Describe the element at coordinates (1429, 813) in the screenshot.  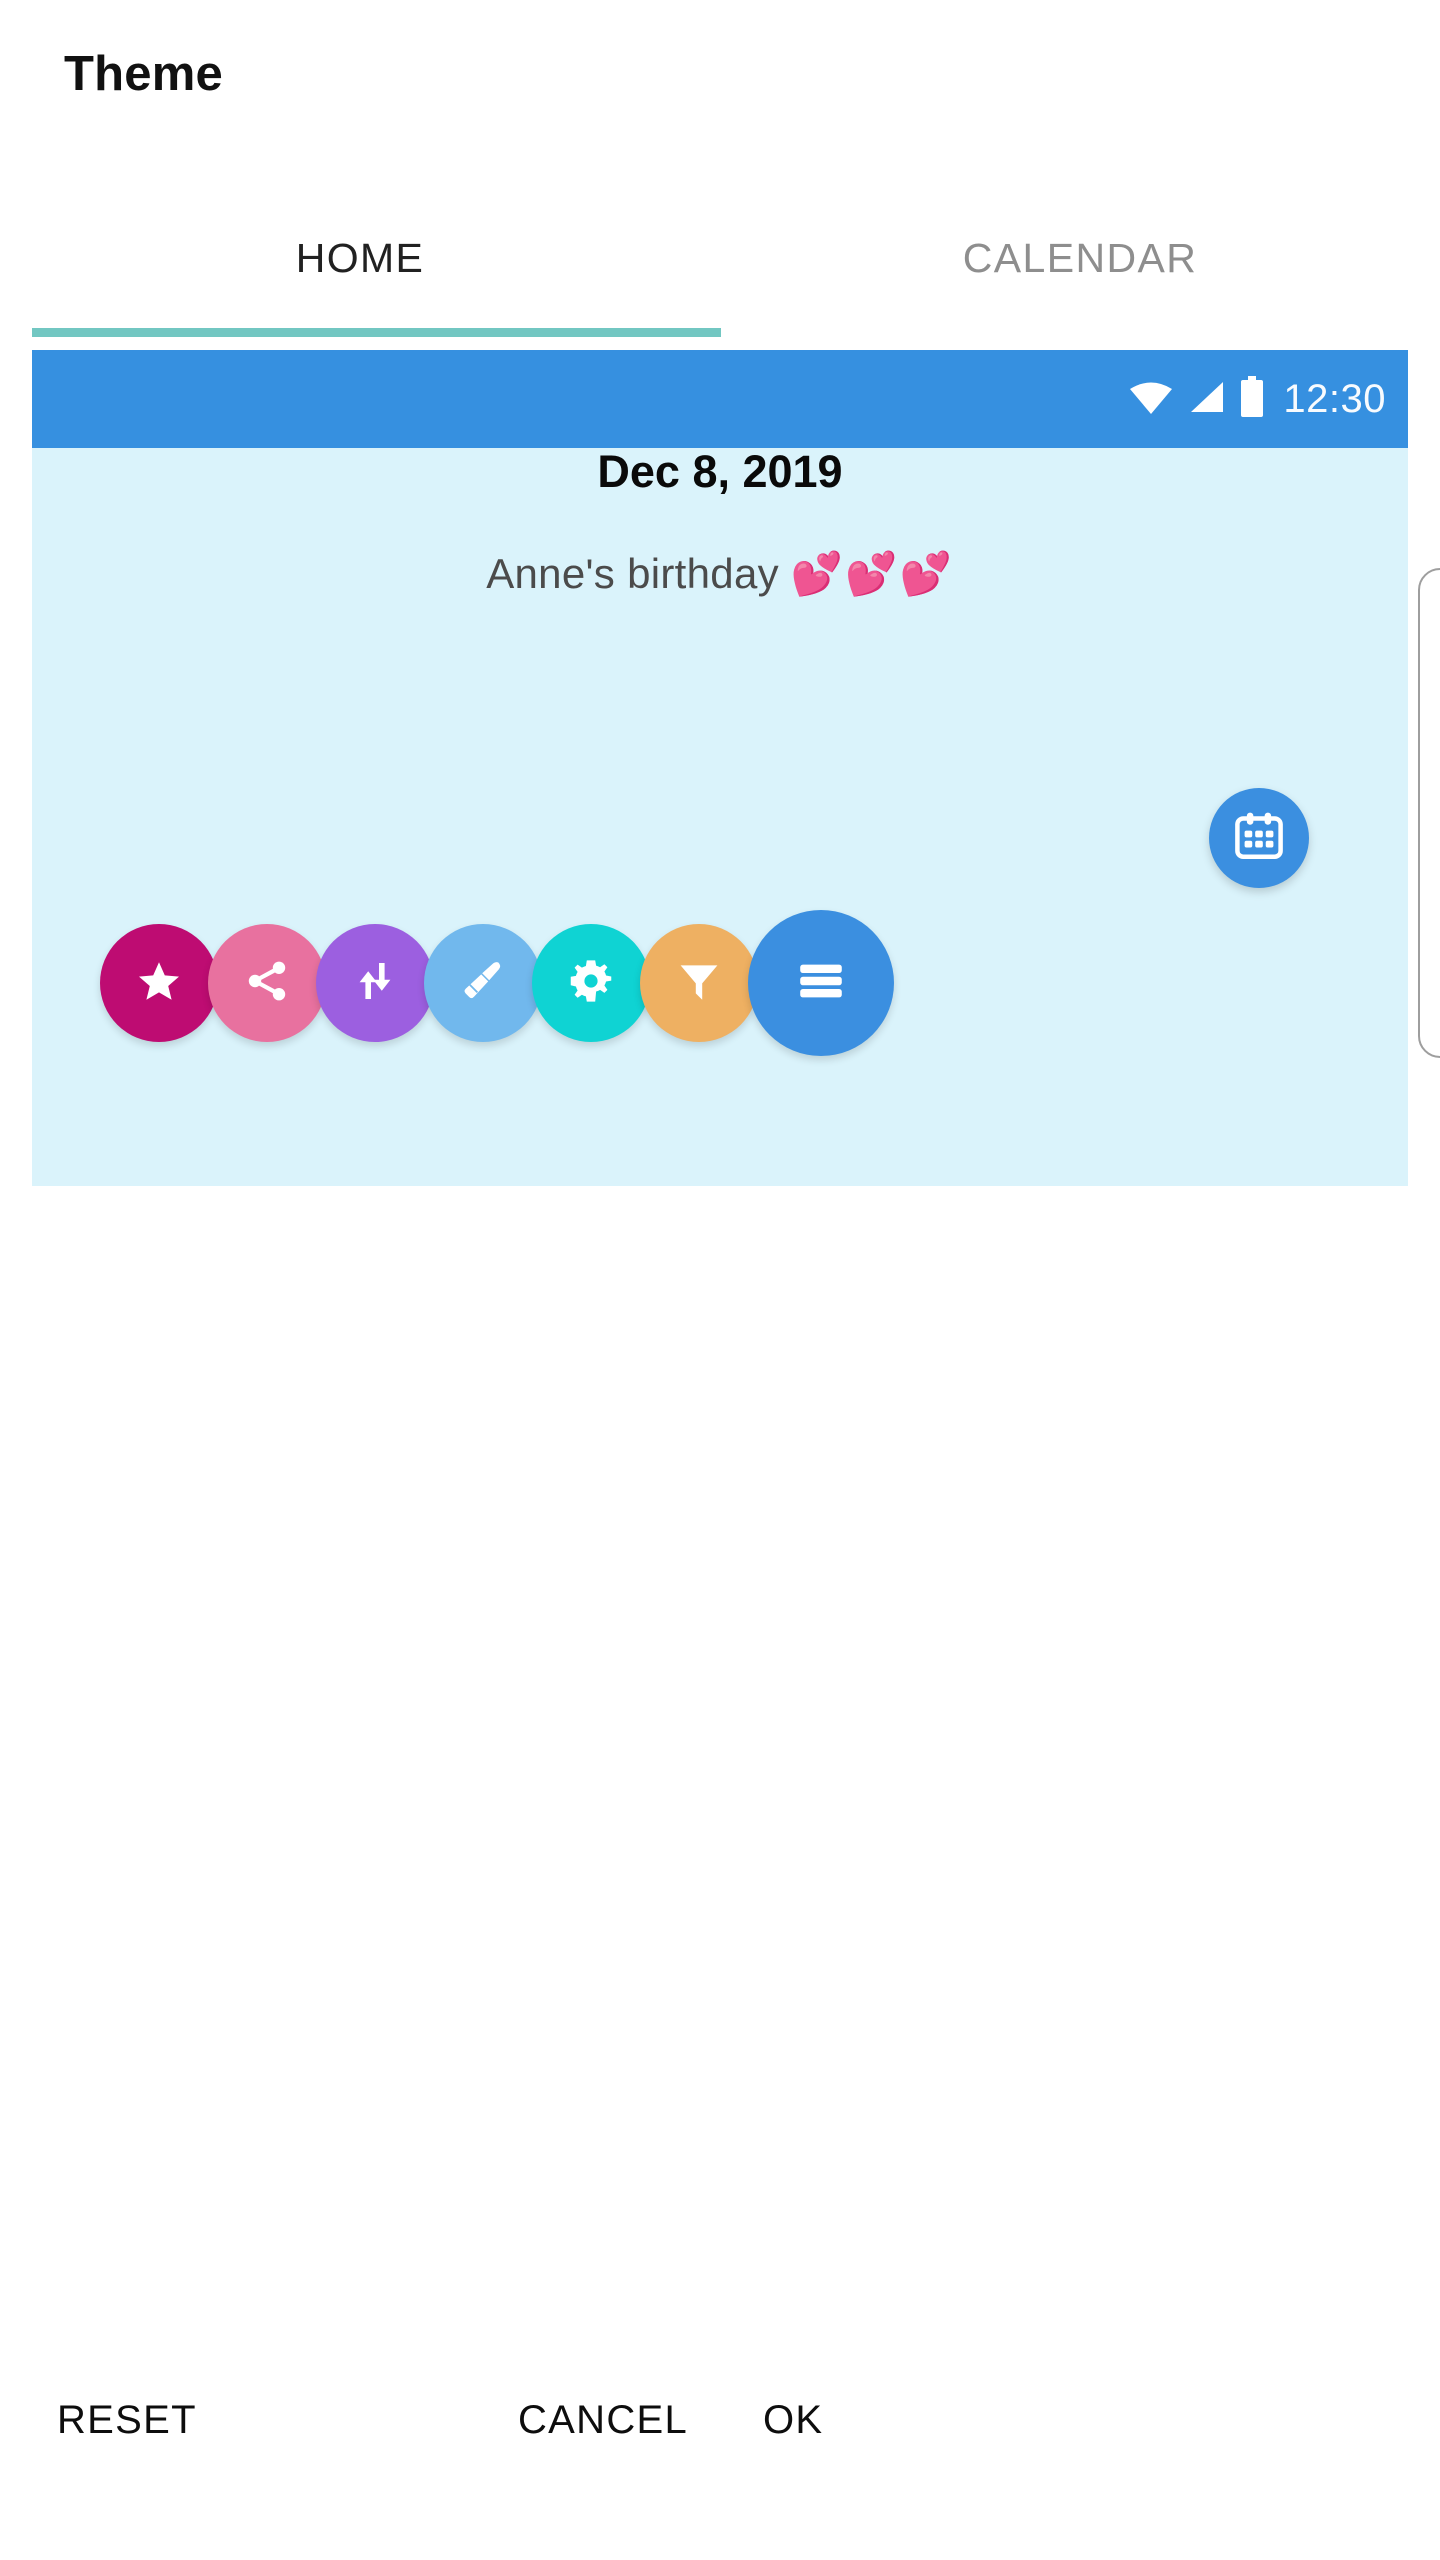
I see `edge-panel-sliver` at that location.